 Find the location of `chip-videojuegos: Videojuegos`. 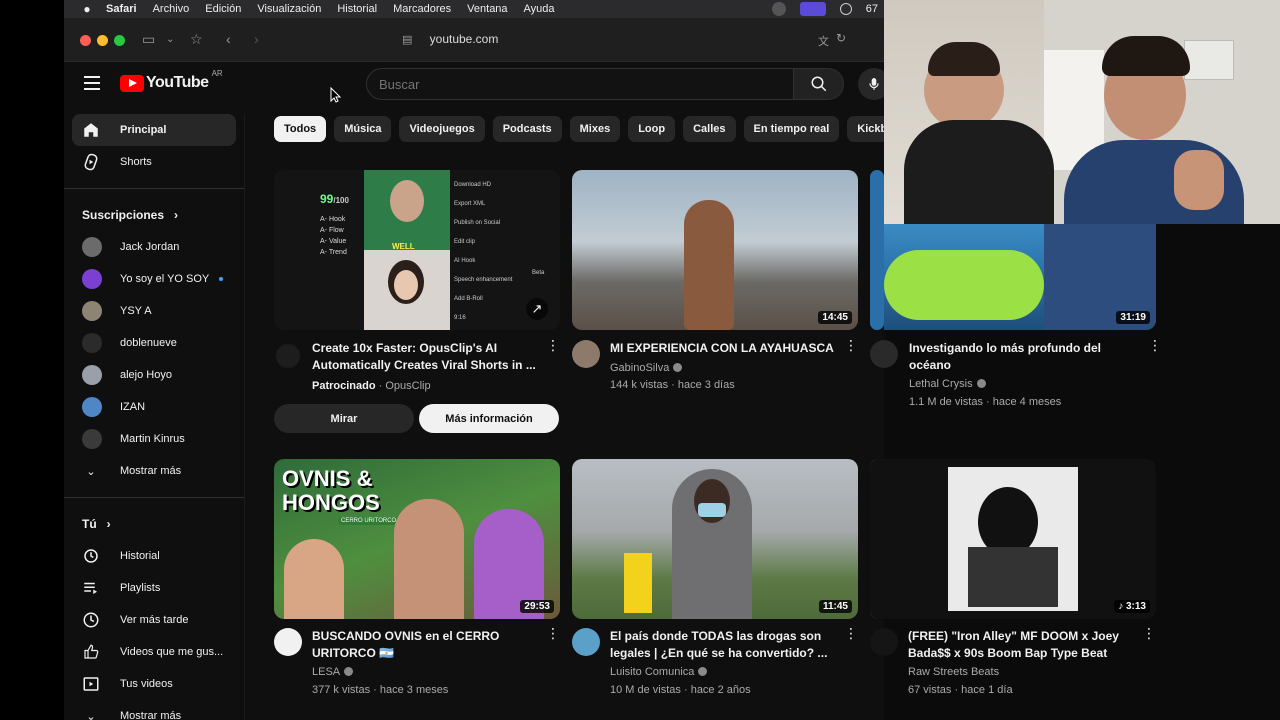

chip-videojuegos: Videojuegos is located at coordinates (442, 129).